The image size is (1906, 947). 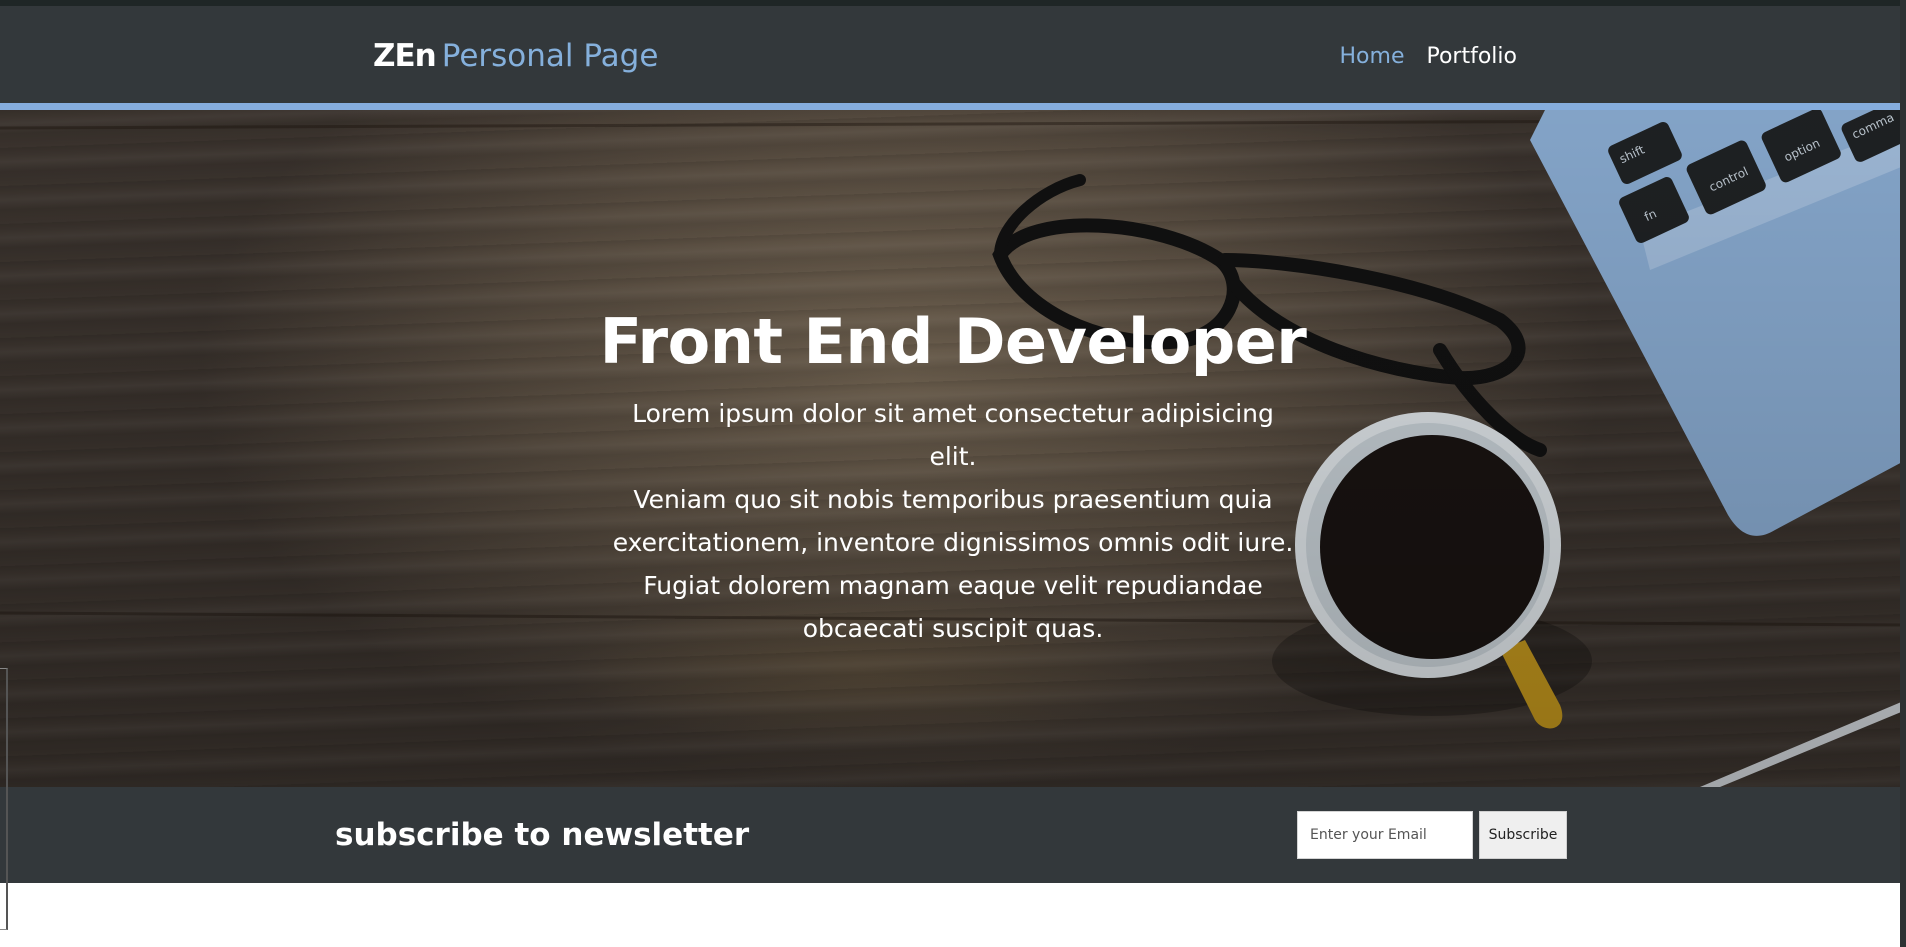 What do you see at coordinates (1903, 473) in the screenshot?
I see `window-right-edge` at bounding box center [1903, 473].